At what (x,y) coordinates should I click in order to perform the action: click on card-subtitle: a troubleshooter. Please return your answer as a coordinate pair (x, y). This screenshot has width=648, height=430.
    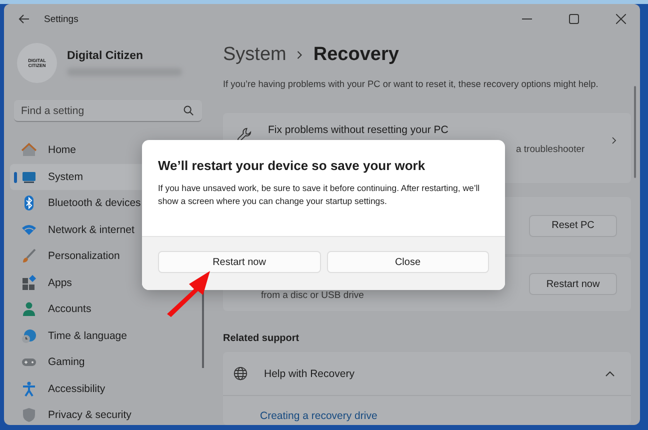
    Looking at the image, I should click on (550, 149).